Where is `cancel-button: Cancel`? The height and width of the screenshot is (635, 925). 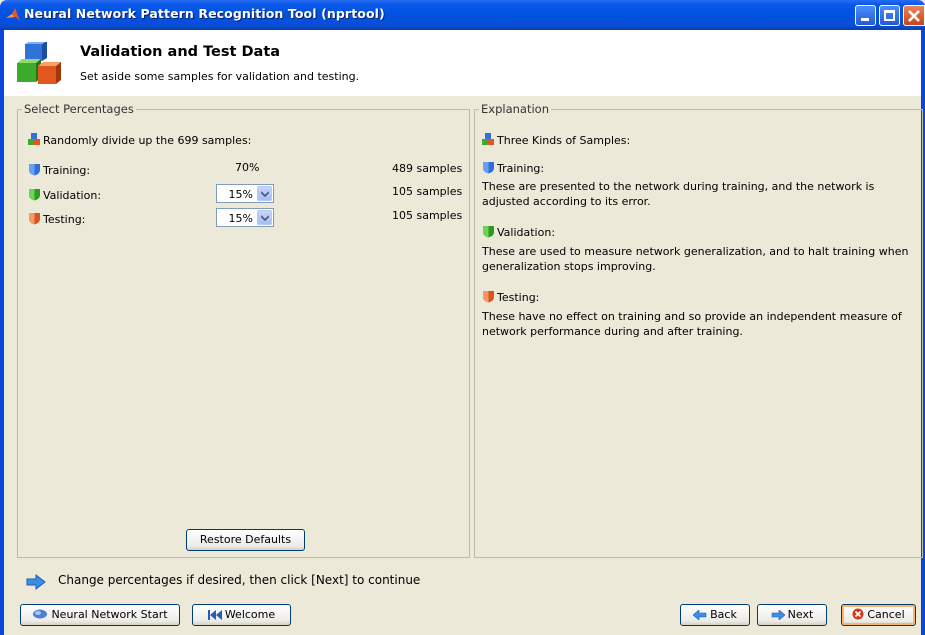 cancel-button: Cancel is located at coordinates (878, 615).